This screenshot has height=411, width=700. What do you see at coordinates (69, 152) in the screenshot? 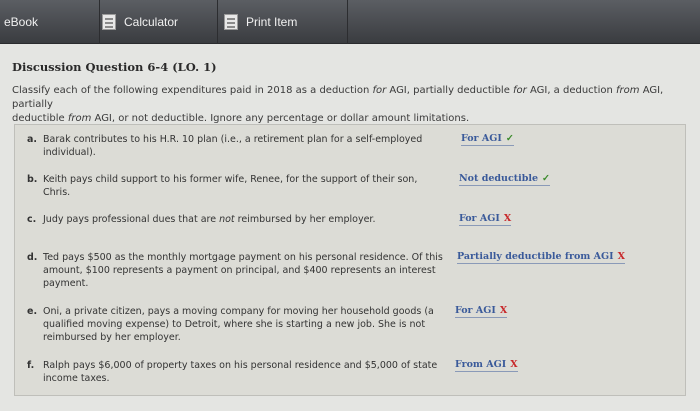
I see `item-text-line: individual).` at bounding box center [69, 152].